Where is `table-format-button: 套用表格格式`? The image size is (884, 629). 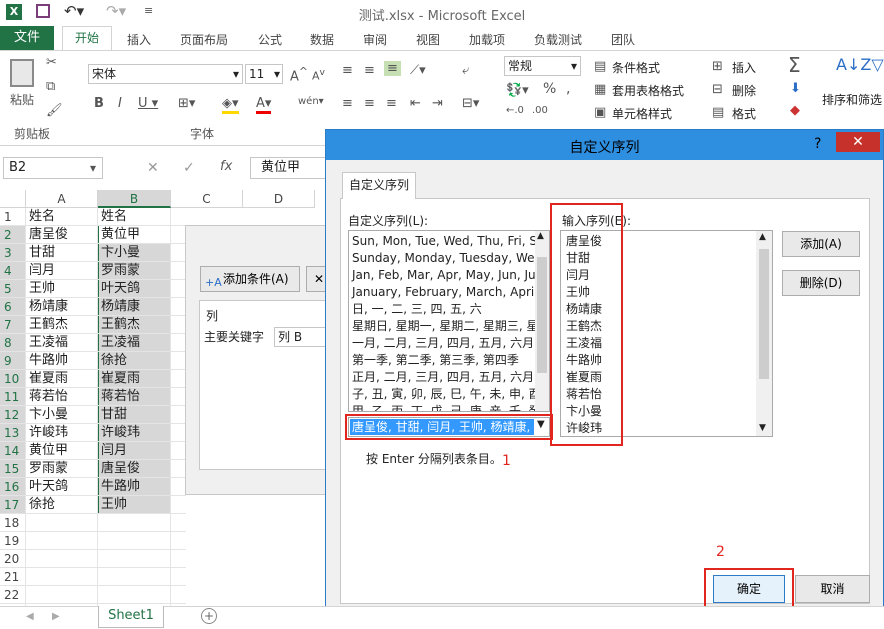 table-format-button: 套用表格格式 is located at coordinates (648, 90).